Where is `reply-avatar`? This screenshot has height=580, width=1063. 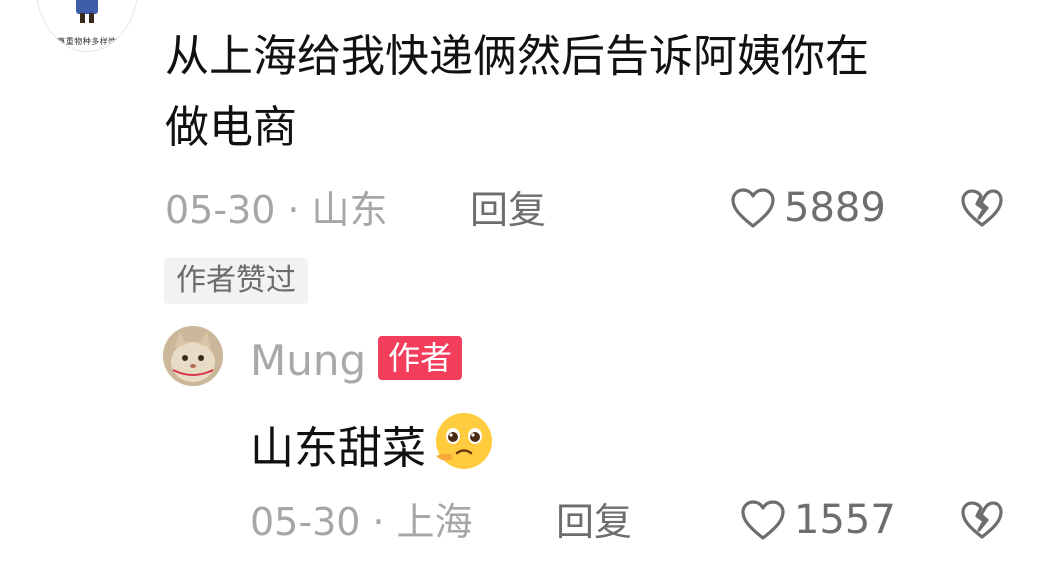 reply-avatar is located at coordinates (193, 356).